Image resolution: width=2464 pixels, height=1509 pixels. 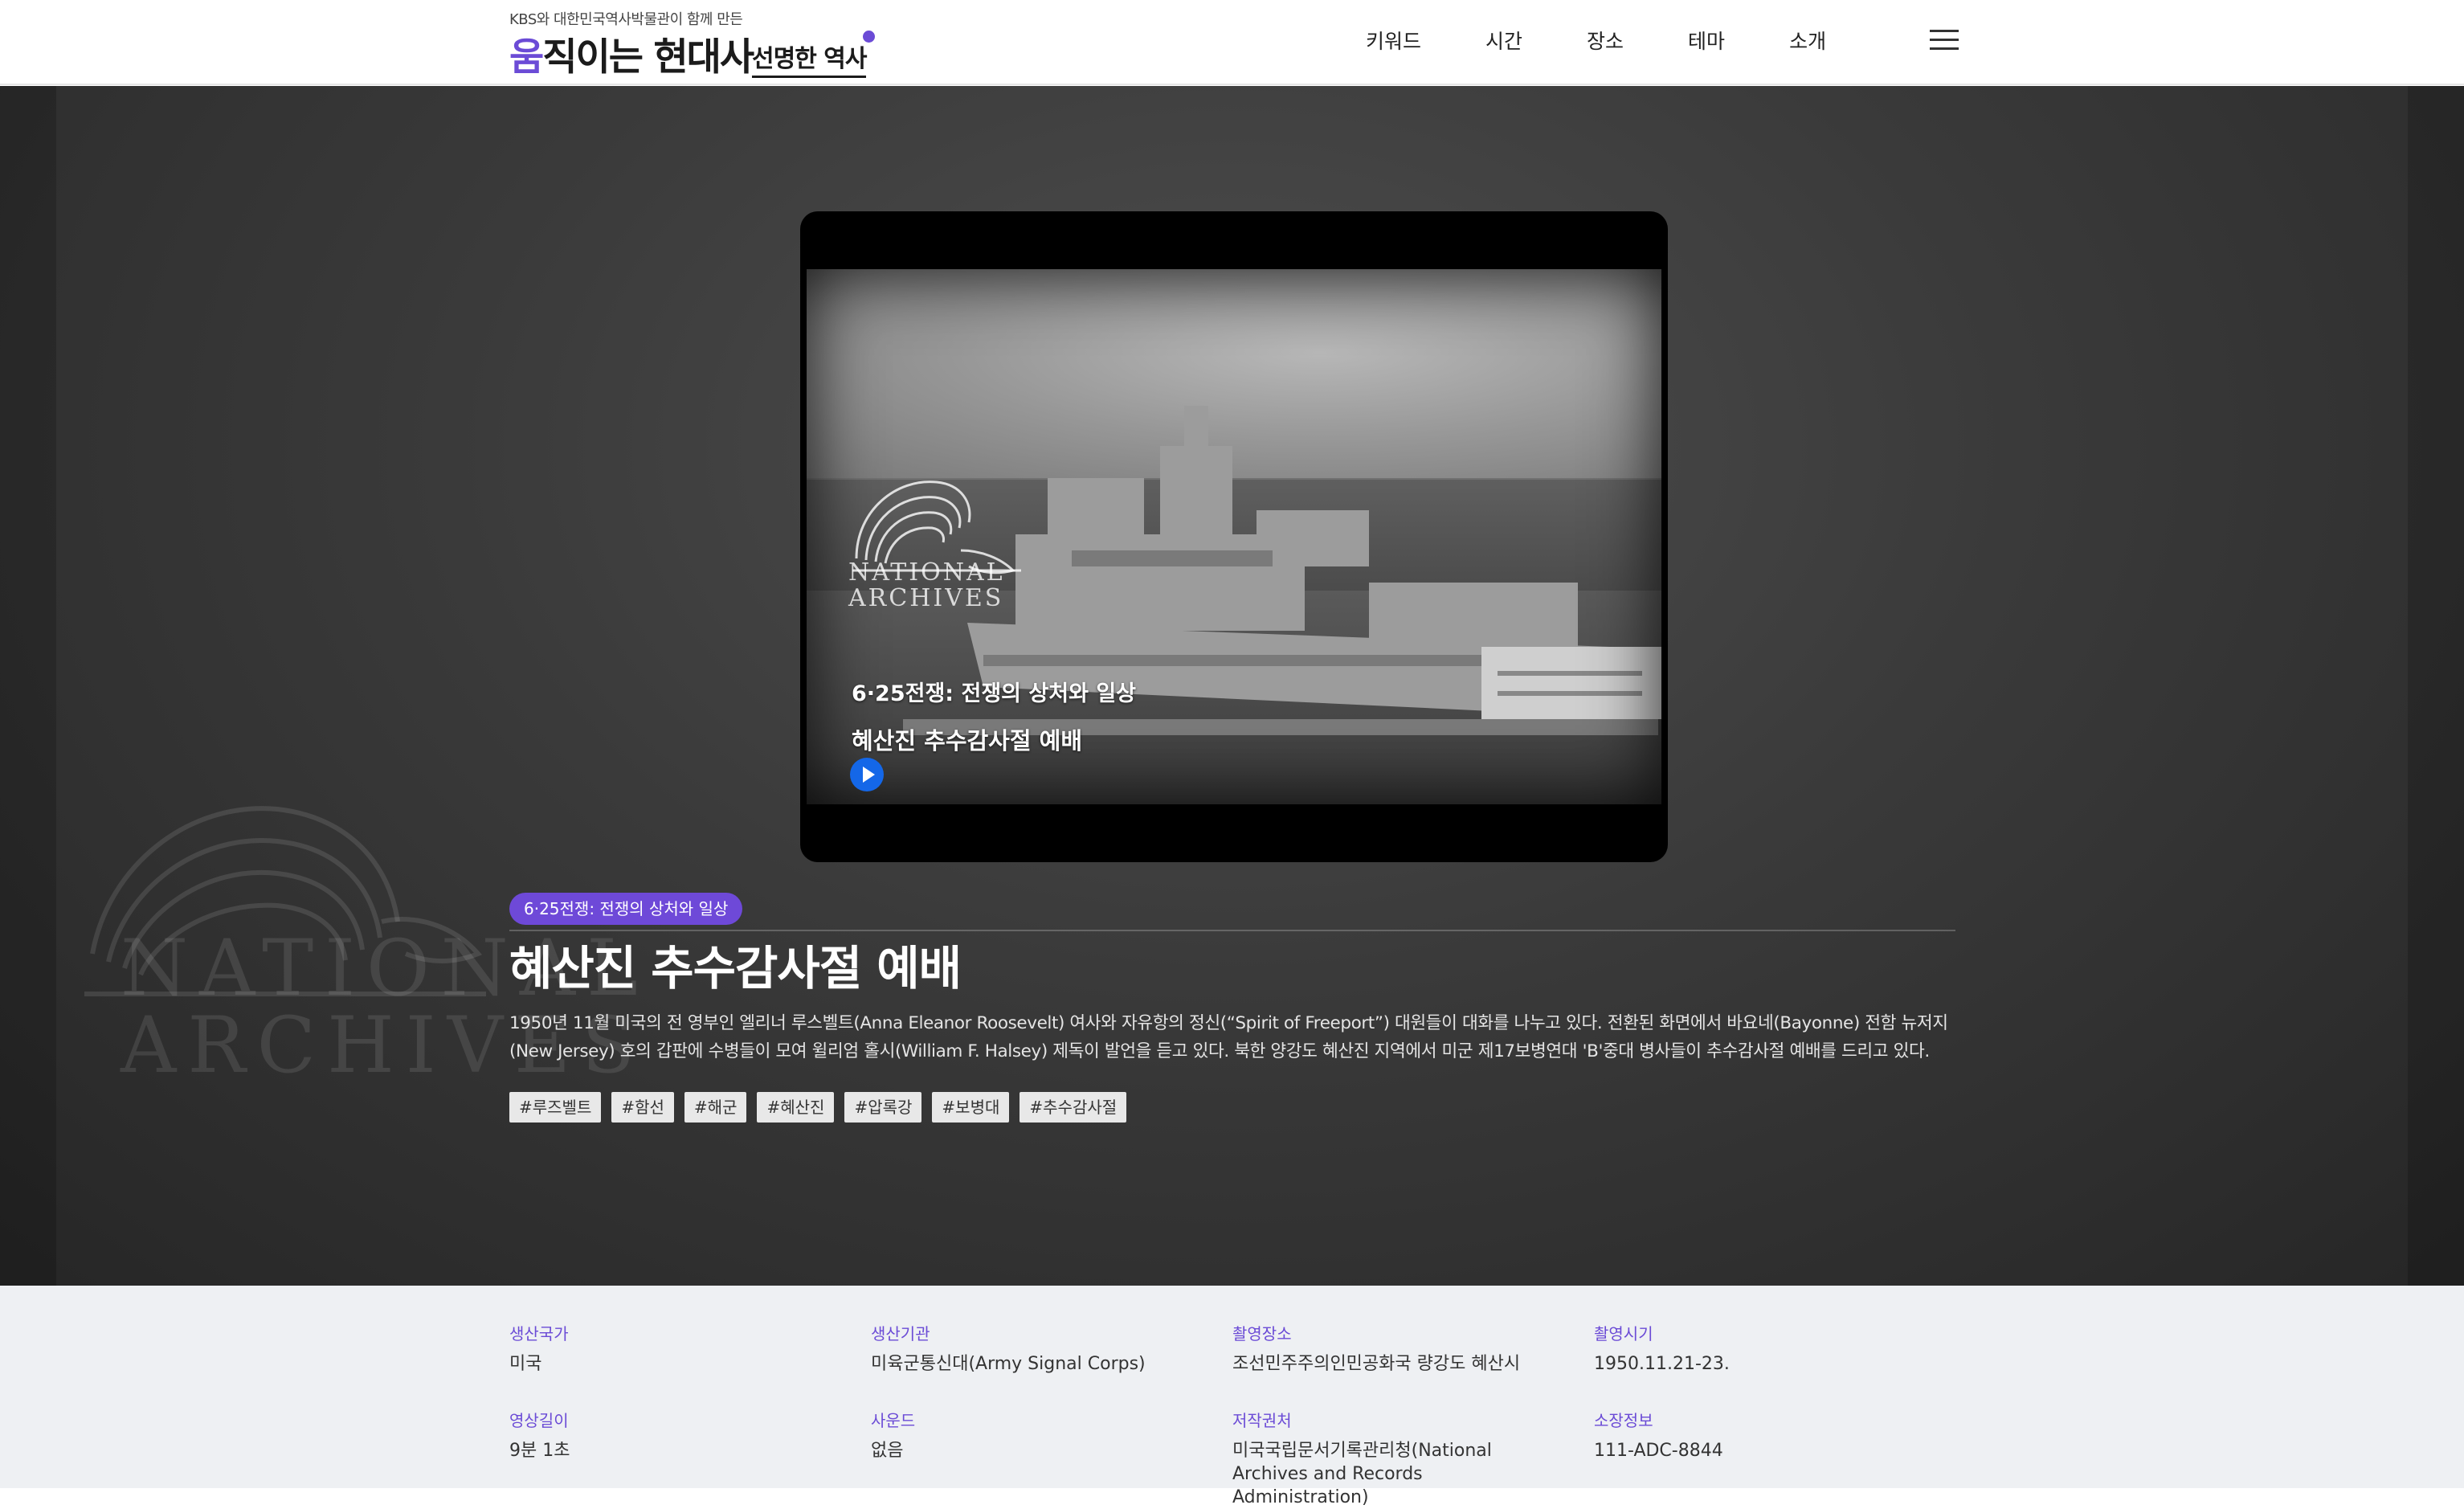 I want to click on nav-item-theme: 테마, so click(x=1707, y=40).